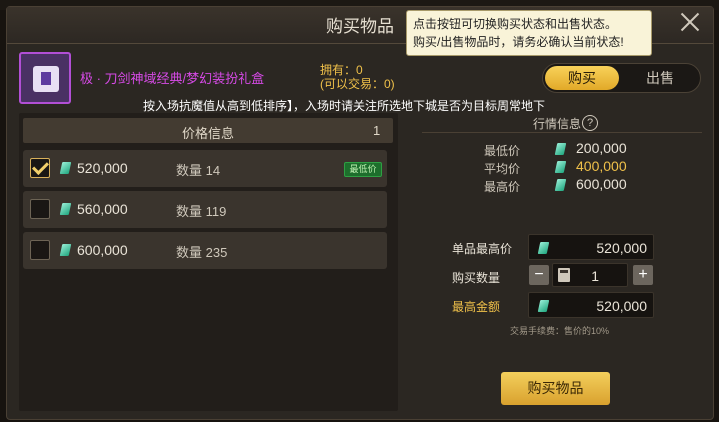 The width and height of the screenshot is (719, 422). I want to click on owned-count: 拥有：0, so click(341, 70).